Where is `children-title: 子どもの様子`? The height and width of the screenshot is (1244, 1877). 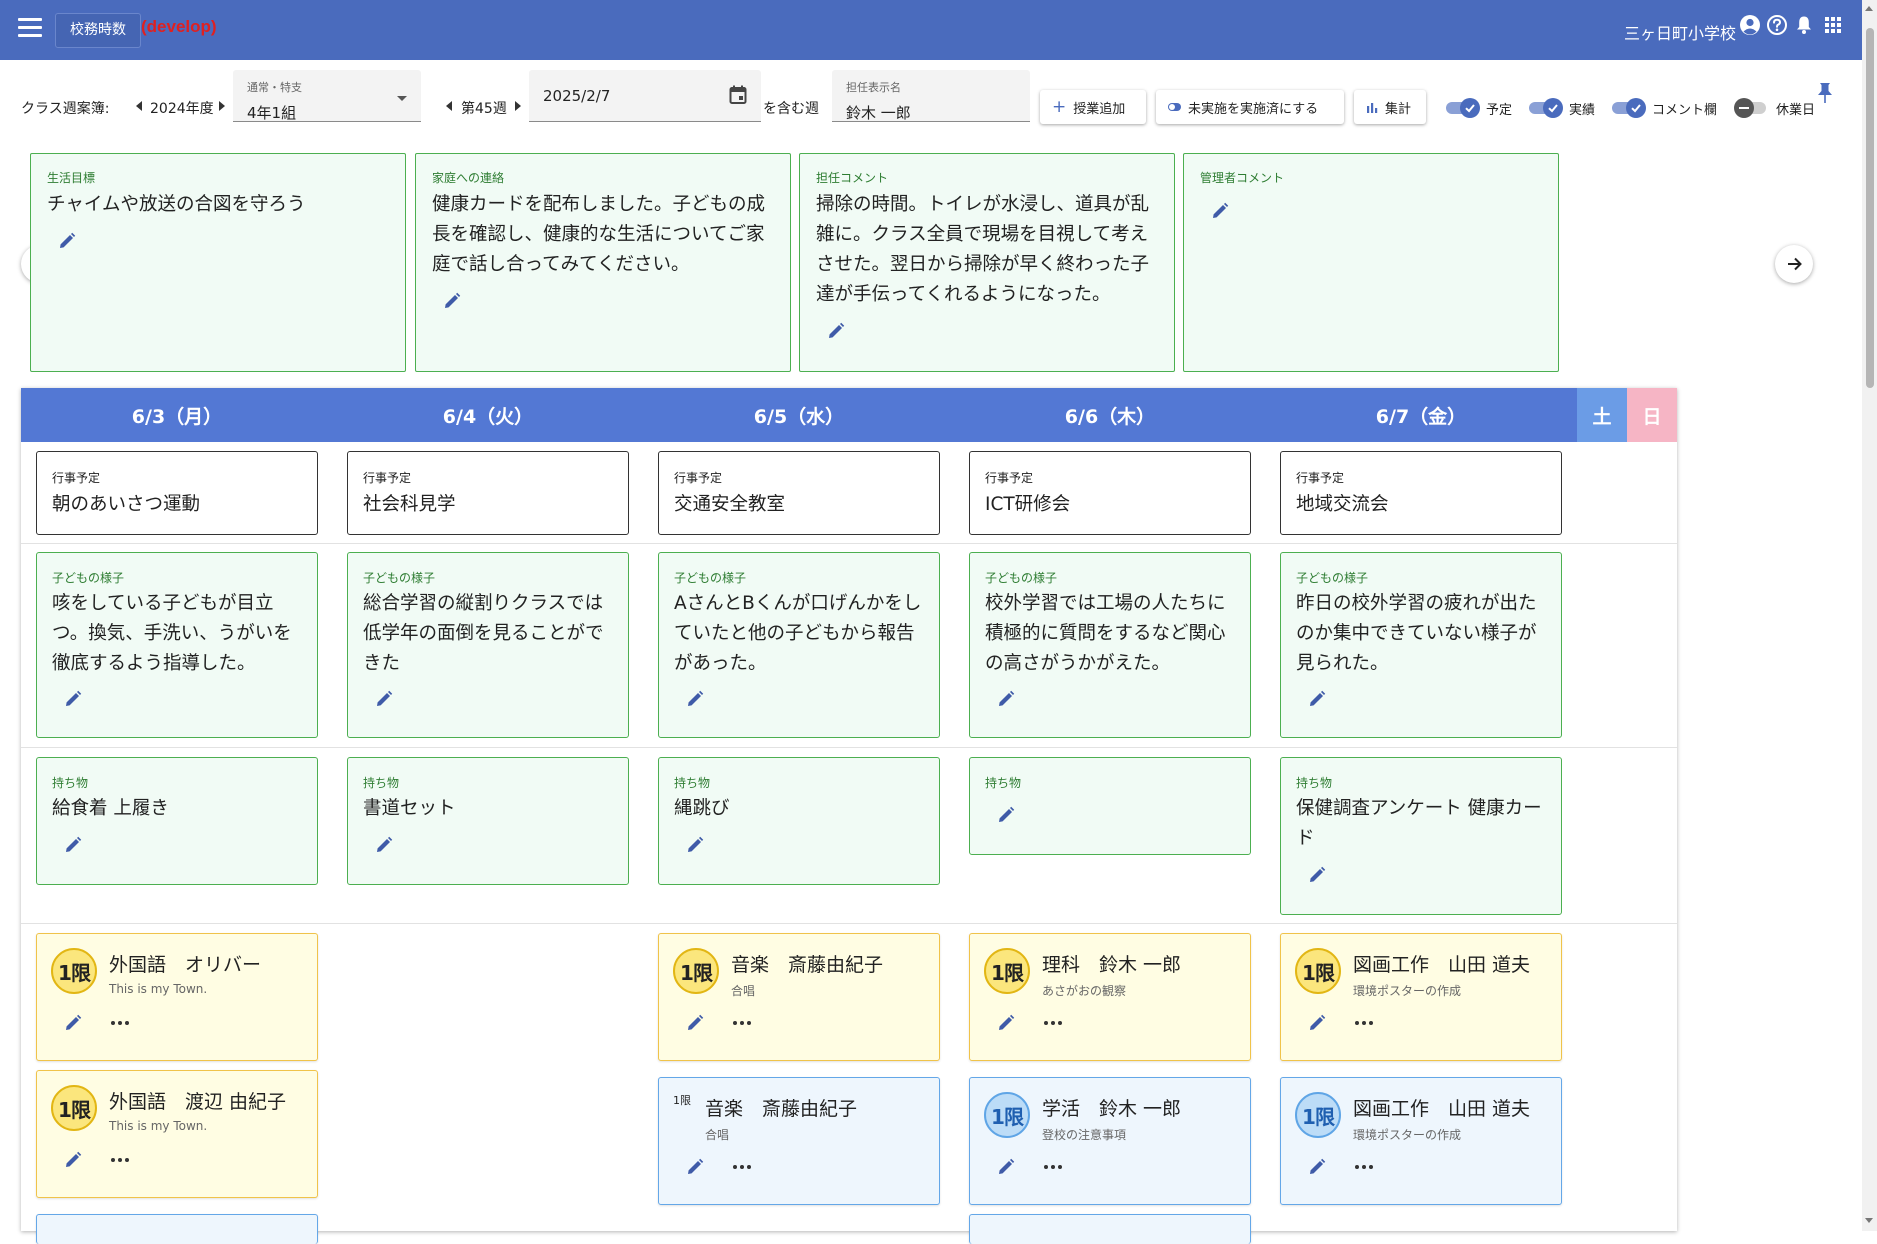
children-title: 子どもの様子 is located at coordinates (1021, 578).